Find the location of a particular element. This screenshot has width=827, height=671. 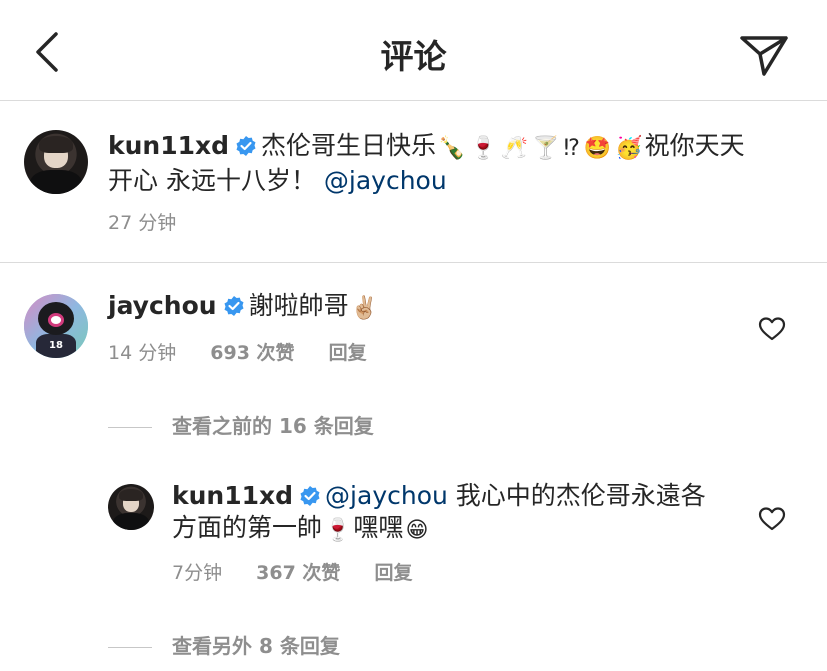

caption-meta: 27 分钟 is located at coordinates (156, 221).